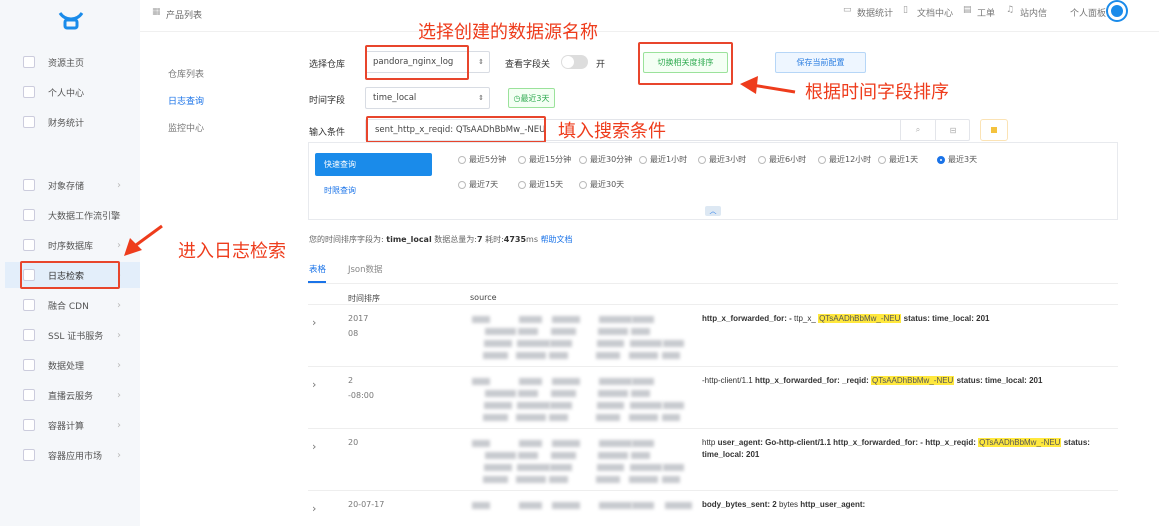 Image resolution: width=1159 pixels, height=526 pixels. I want to click on search-button: ⌕, so click(917, 130).